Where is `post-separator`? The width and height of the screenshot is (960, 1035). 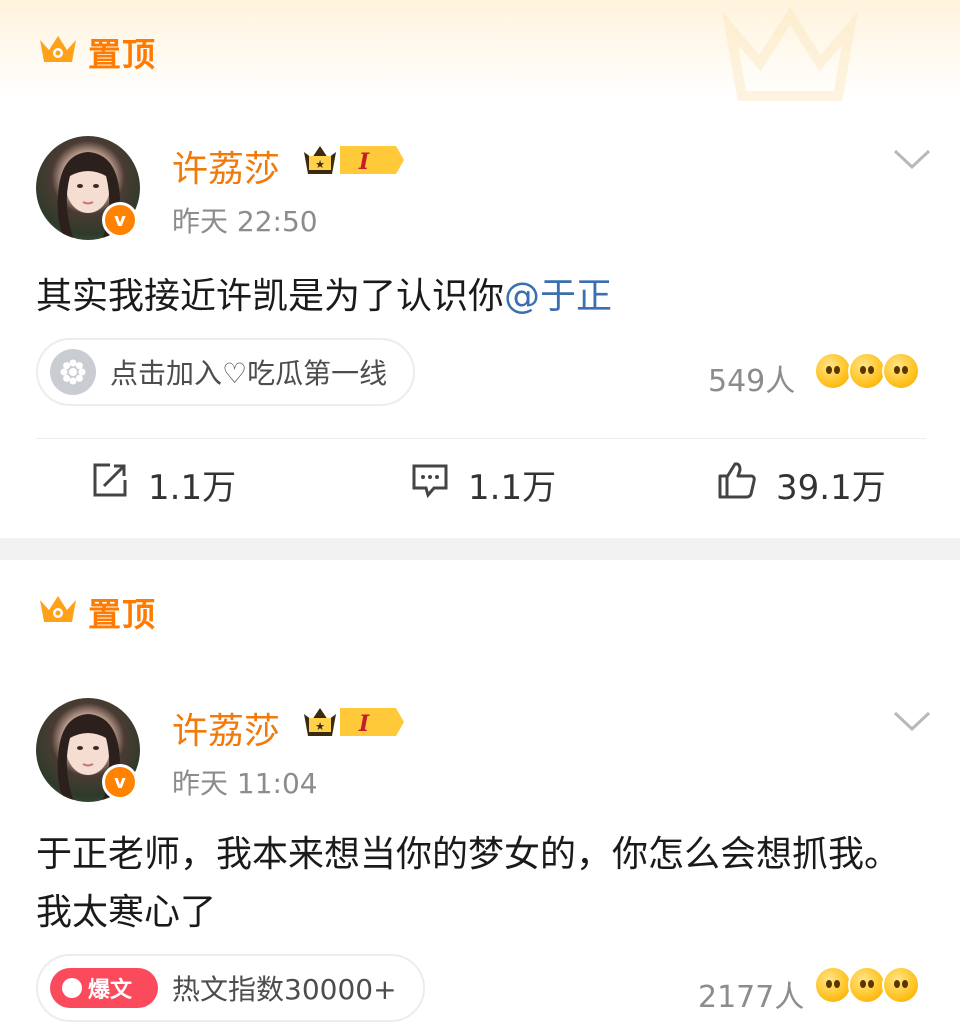
post-separator is located at coordinates (480, 549).